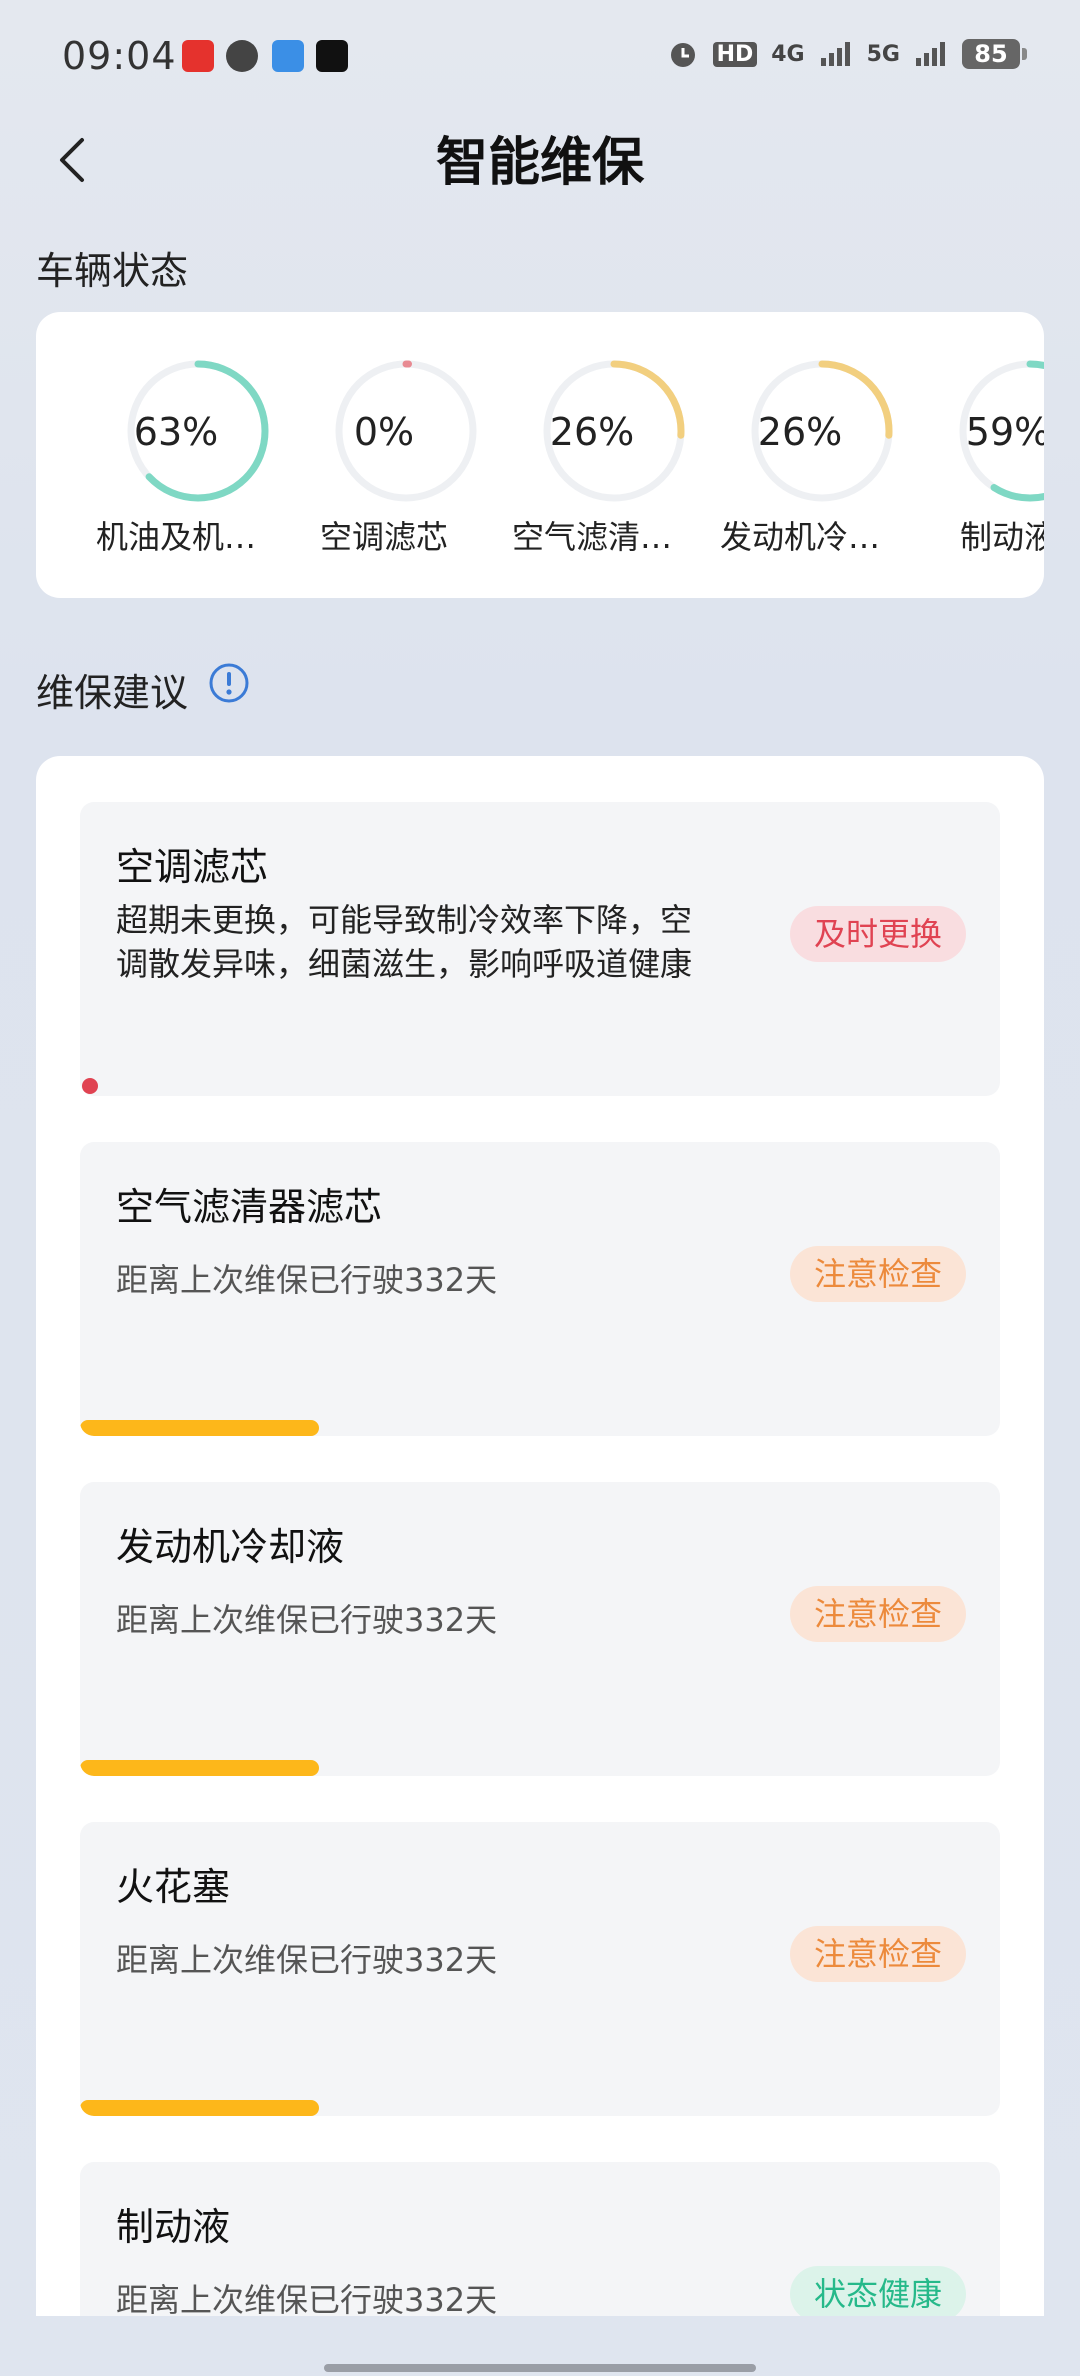 The image size is (1080, 2376). Describe the element at coordinates (540, 1969) in the screenshot. I see `advice-item: 火花塞 距离上次维保已行驶332天 注意检查` at that location.